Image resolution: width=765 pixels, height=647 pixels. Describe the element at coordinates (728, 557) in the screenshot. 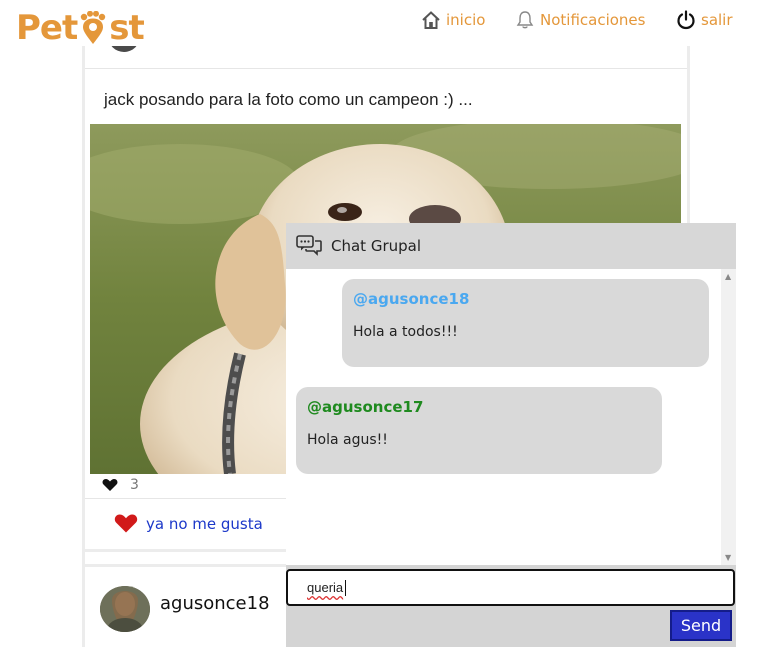

I see `scroll-down-arrow: ▼` at that location.